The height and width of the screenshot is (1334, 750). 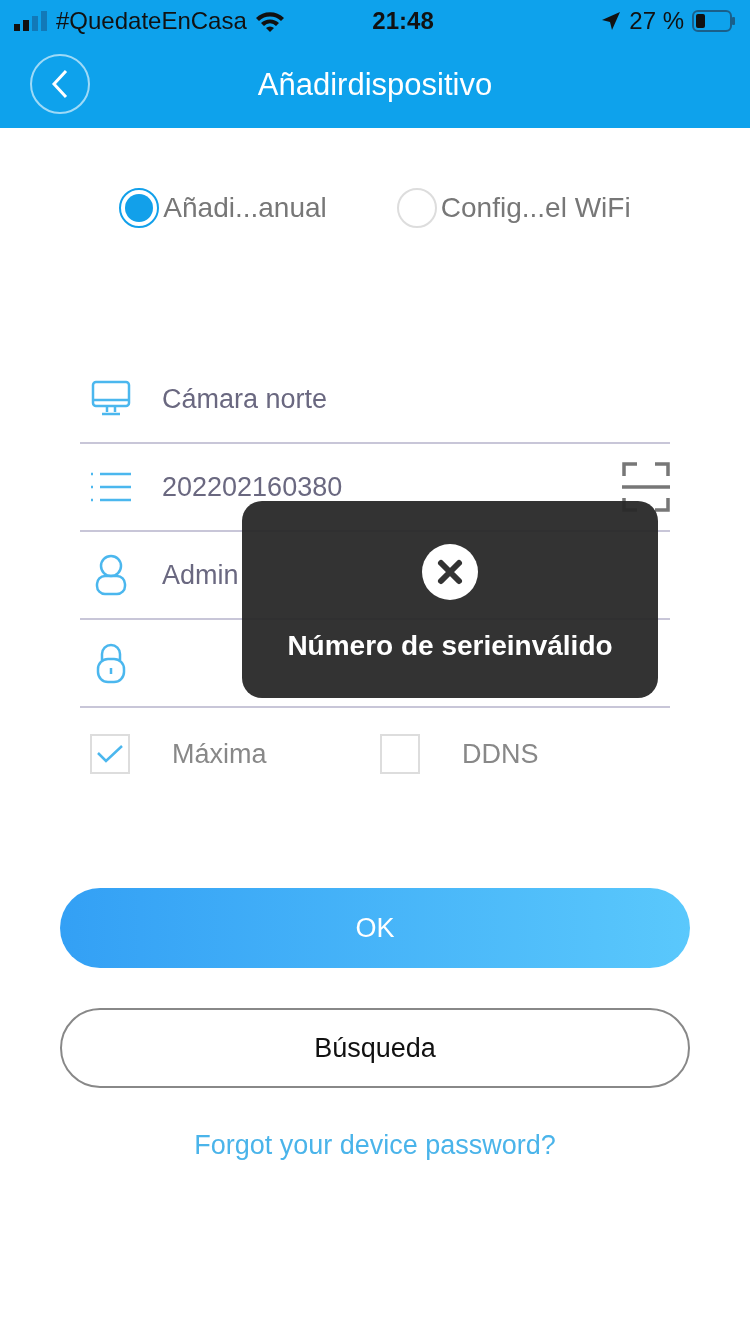 I want to click on clock-time: 21:48, so click(x=403, y=21).